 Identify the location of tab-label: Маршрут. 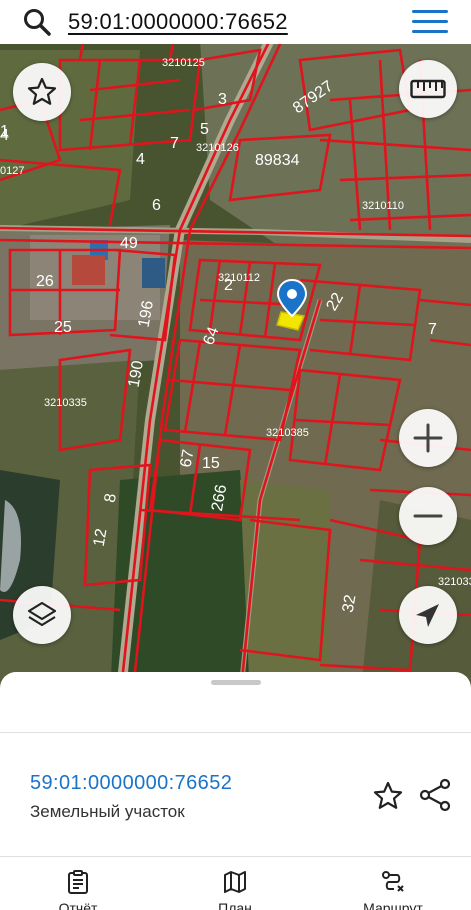
(393, 905).